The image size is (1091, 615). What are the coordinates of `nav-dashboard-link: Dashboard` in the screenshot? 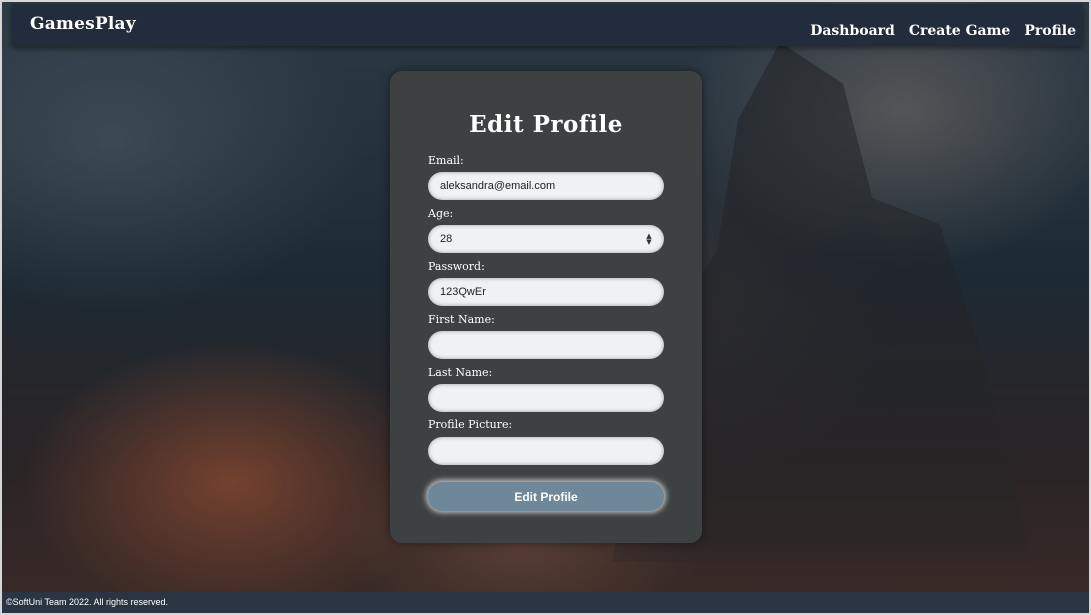 It's located at (852, 31).